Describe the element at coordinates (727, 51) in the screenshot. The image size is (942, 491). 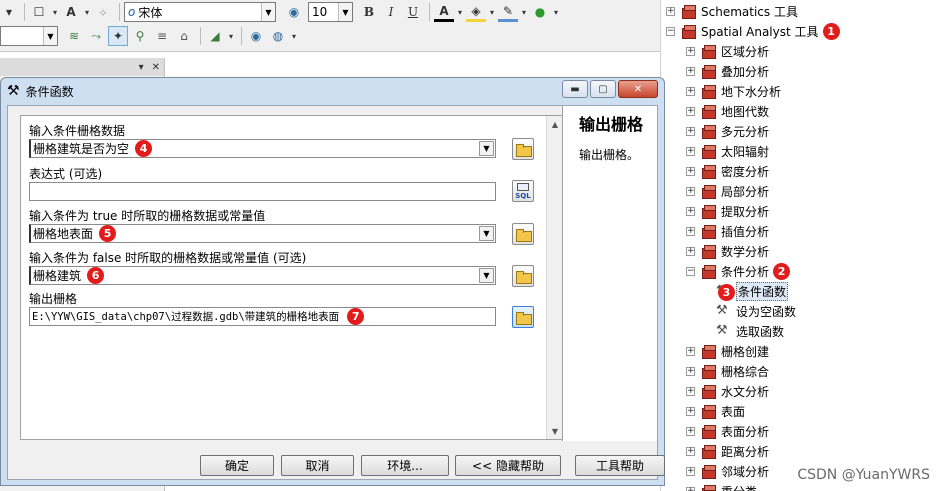
I see `tree-item: + 区域分析` at that location.